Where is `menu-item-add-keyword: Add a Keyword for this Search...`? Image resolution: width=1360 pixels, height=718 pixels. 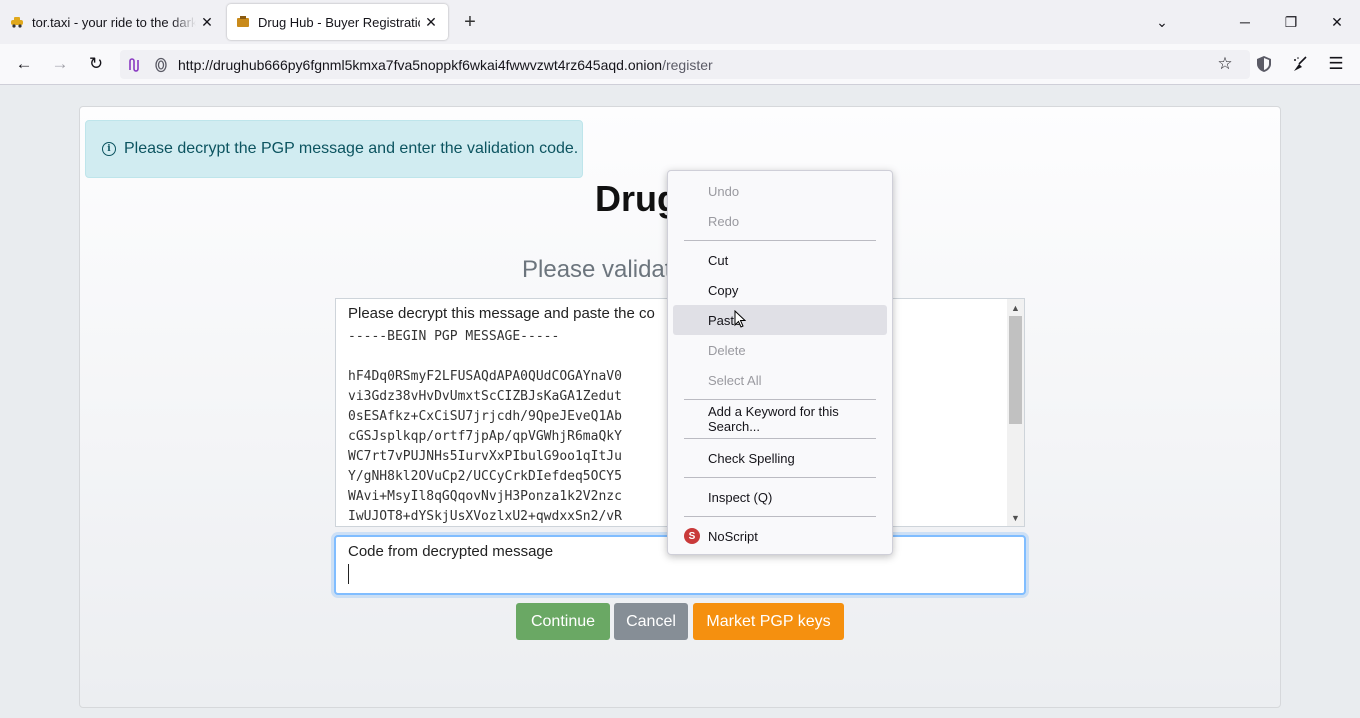 menu-item-add-keyword: Add a Keyword for this Search... is located at coordinates (780, 419).